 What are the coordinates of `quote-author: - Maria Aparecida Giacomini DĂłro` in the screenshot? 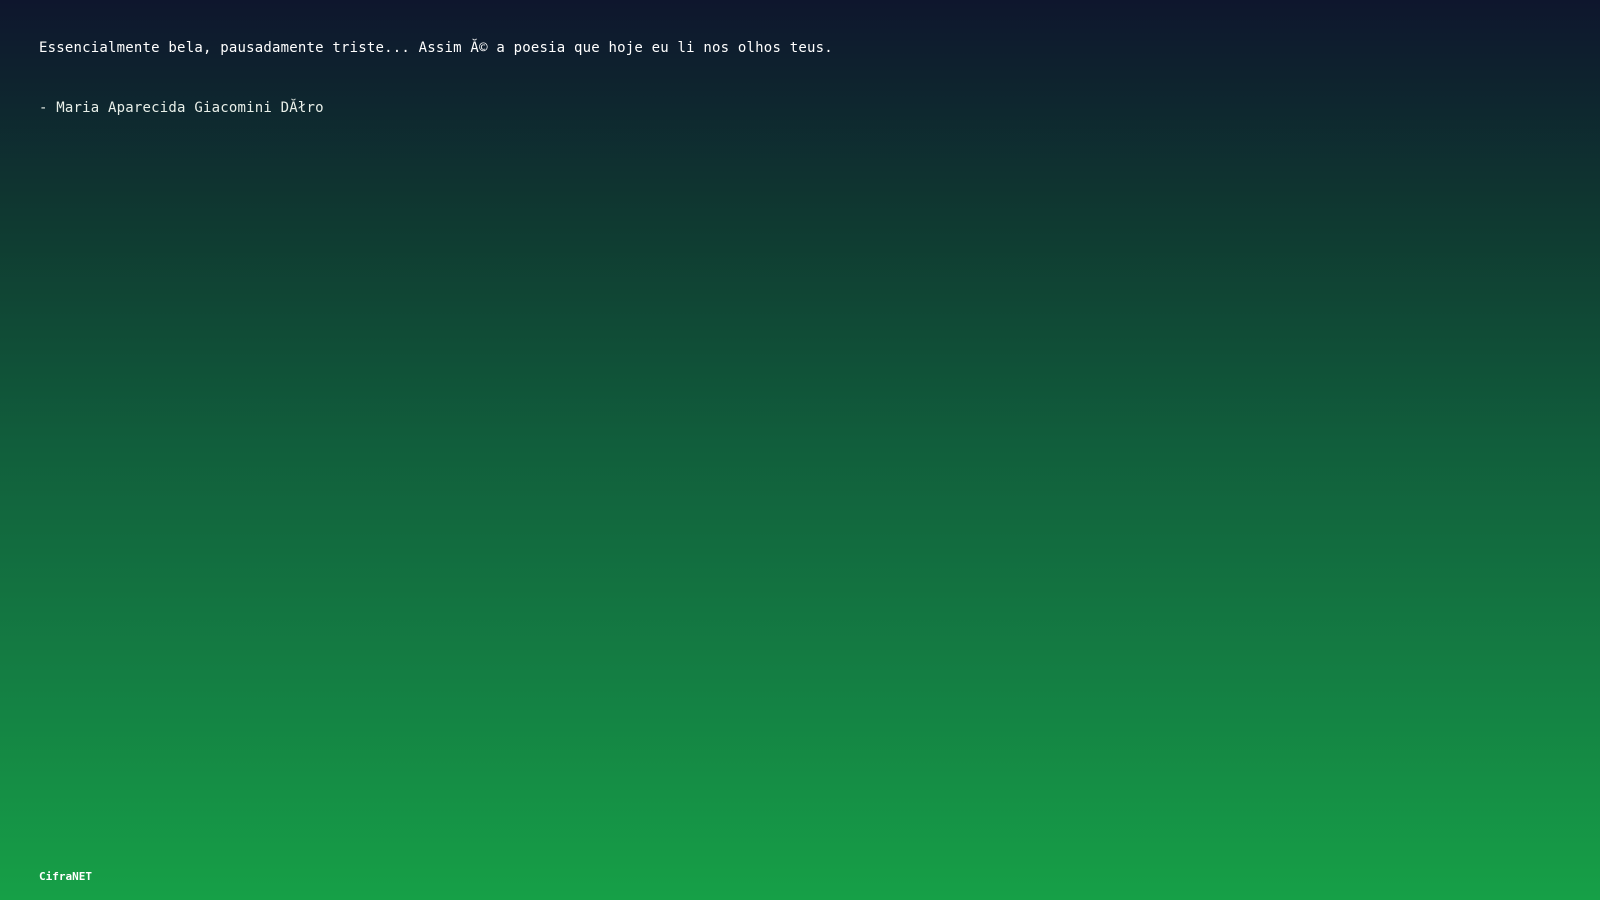 It's located at (181, 108).